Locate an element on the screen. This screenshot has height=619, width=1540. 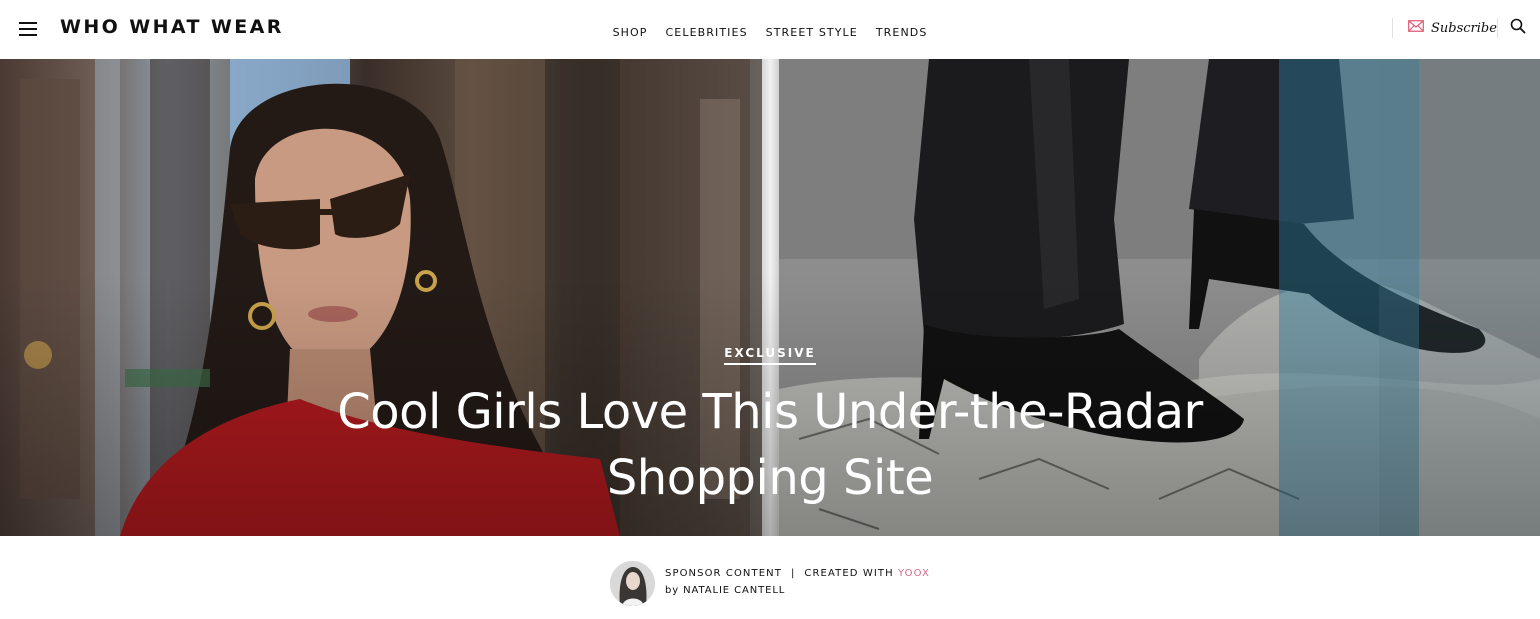
nav-item-trends: TRENDS is located at coordinates (902, 32).